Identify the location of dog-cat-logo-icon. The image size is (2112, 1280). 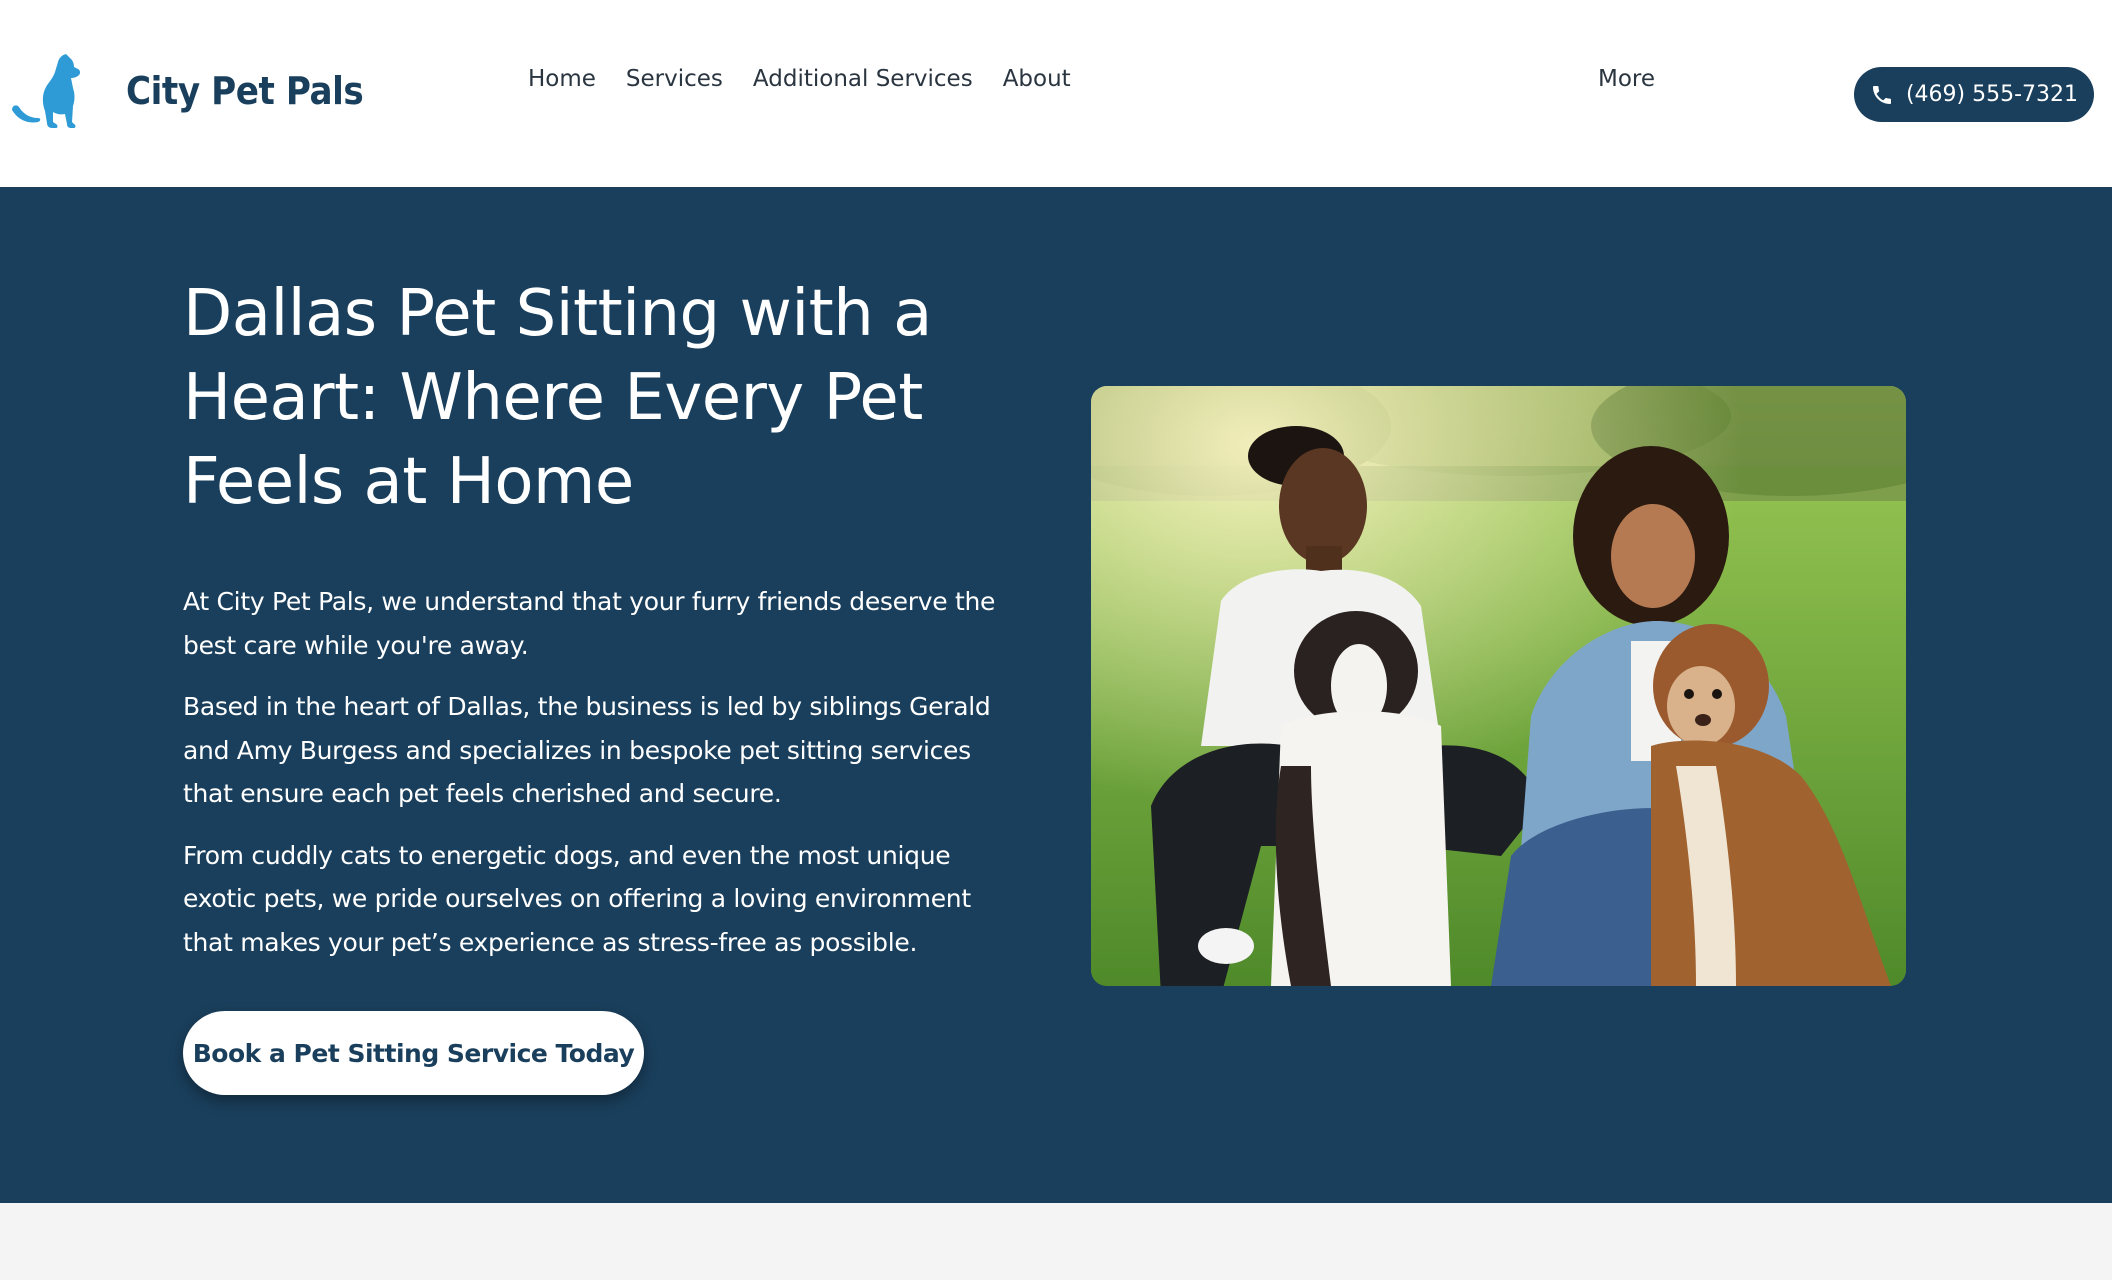
(46, 91).